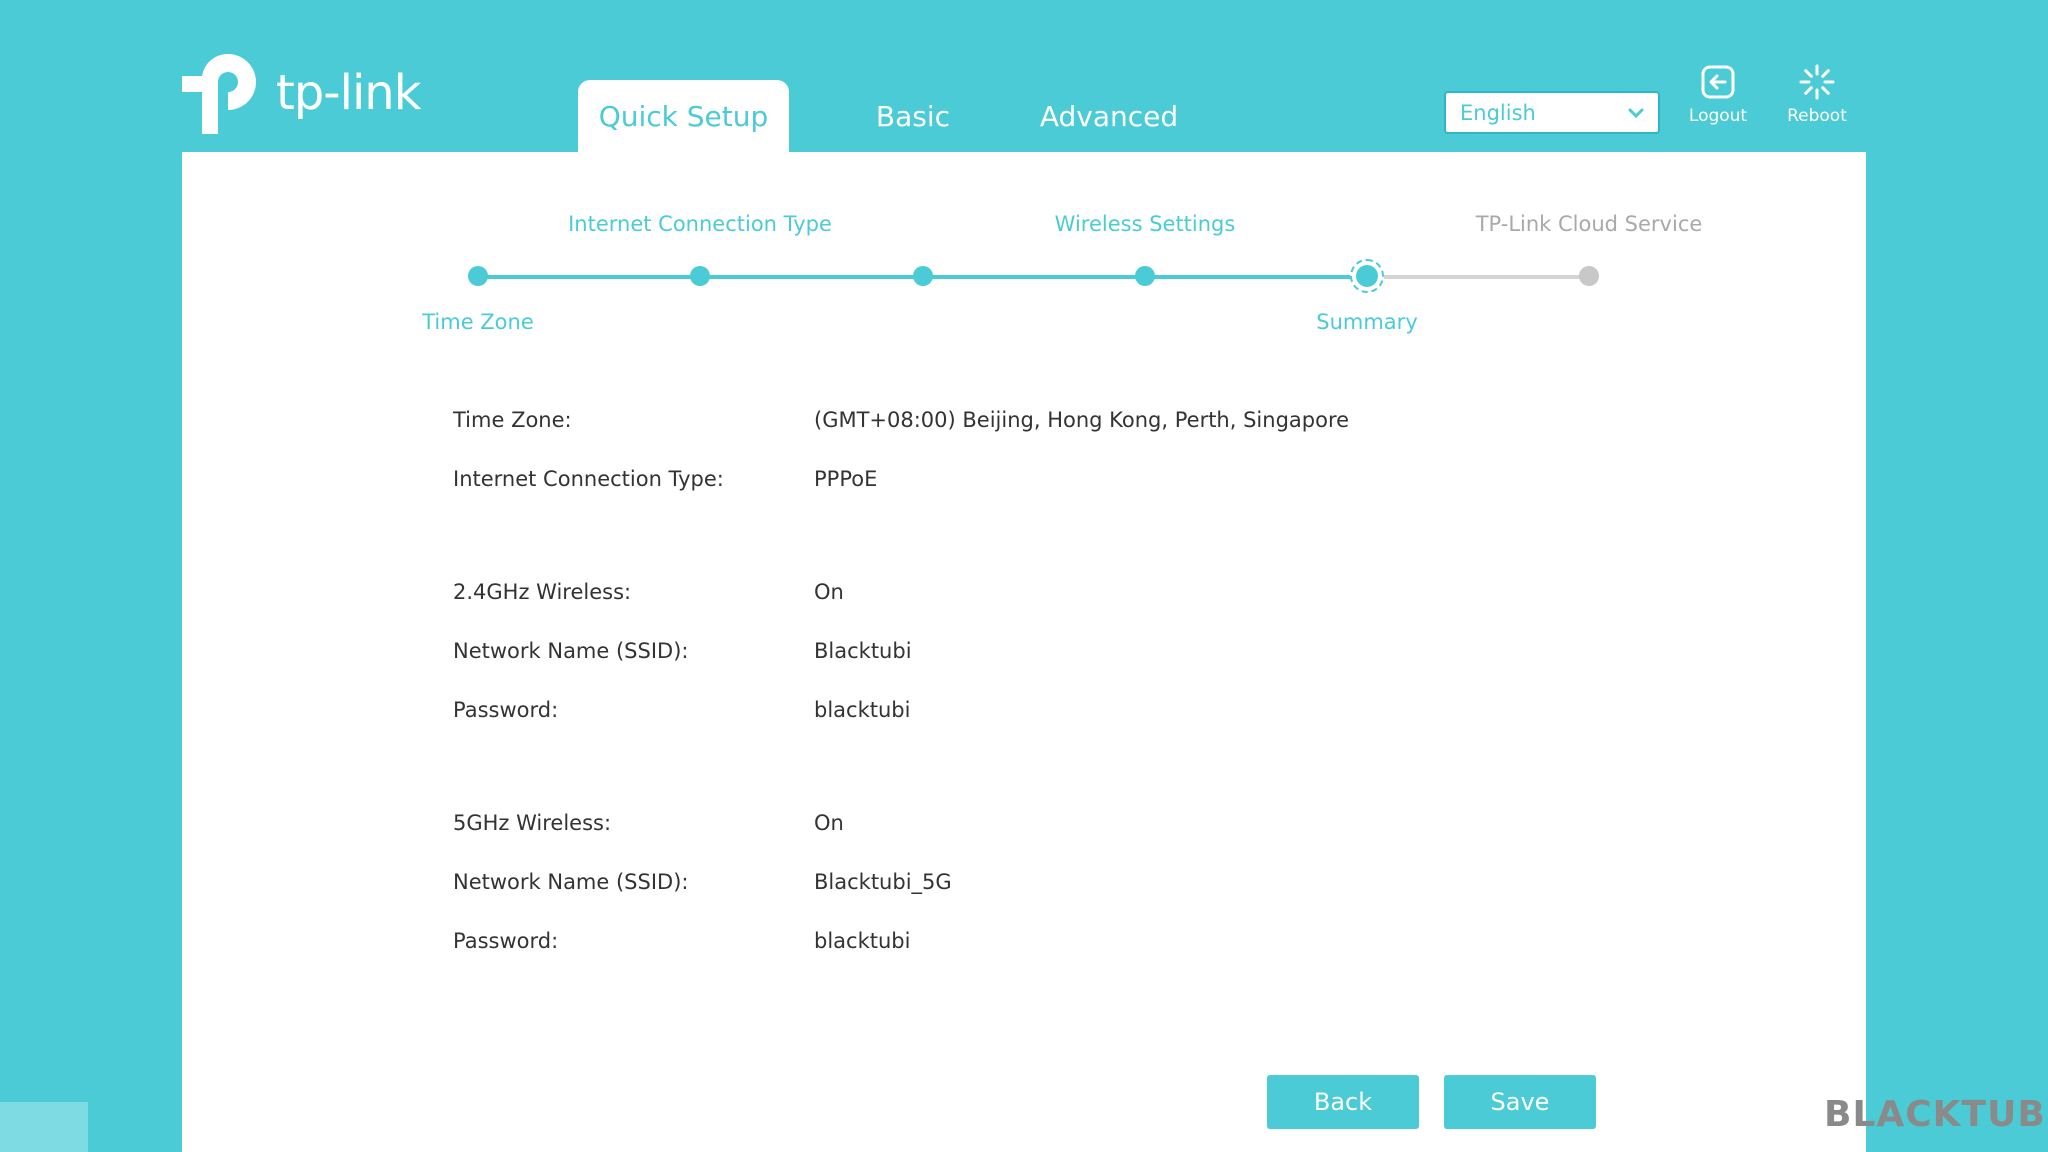 This screenshot has height=1152, width=2048. I want to click on step-label-cloud-service: TP-Link Cloud Service, so click(1589, 224).